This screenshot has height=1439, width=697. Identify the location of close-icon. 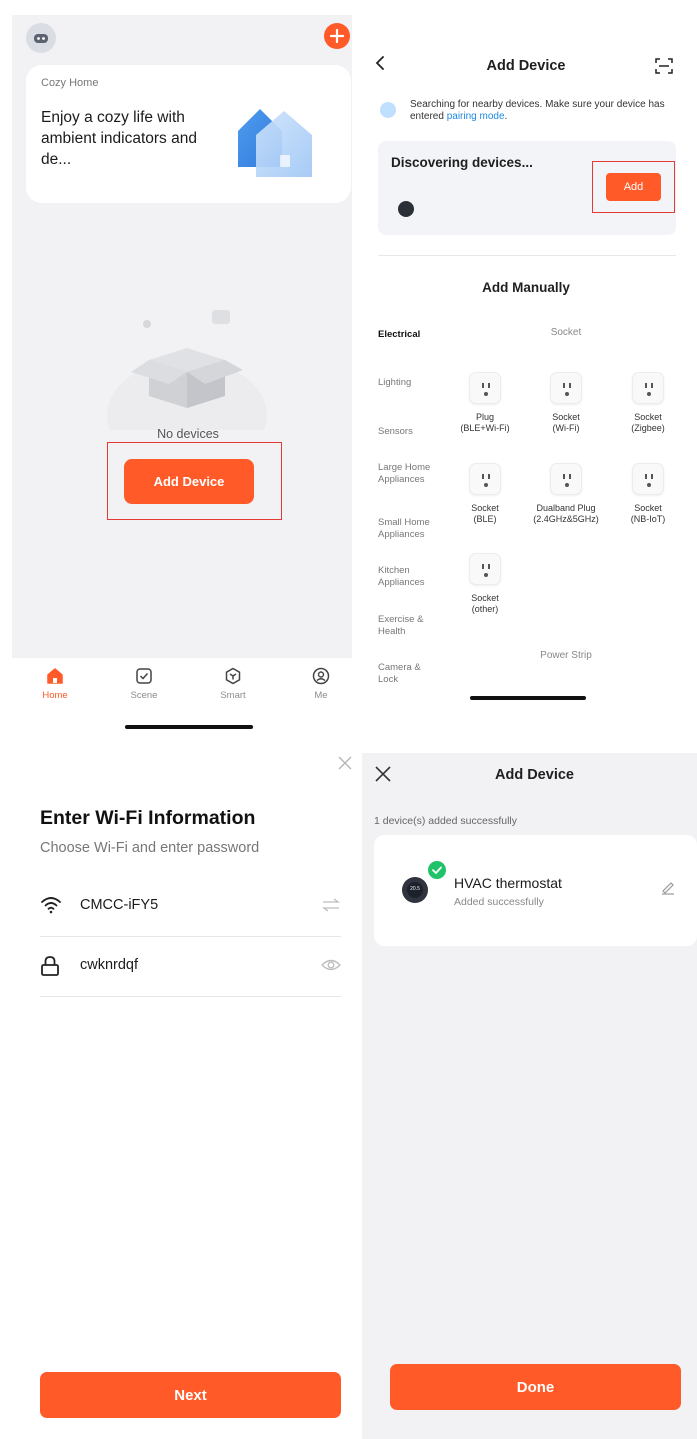
(345, 763).